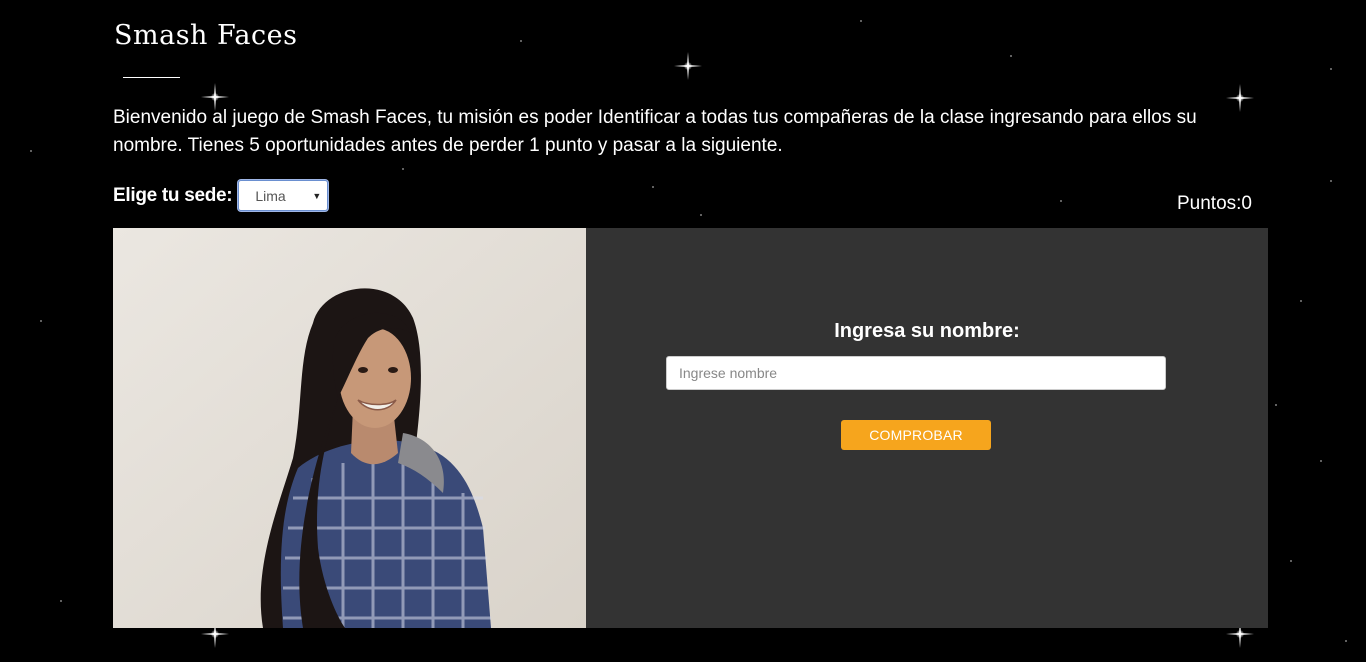 This screenshot has width=1366, height=662. What do you see at coordinates (173, 195) in the screenshot?
I see `sede-label: Elige tu sede:` at bounding box center [173, 195].